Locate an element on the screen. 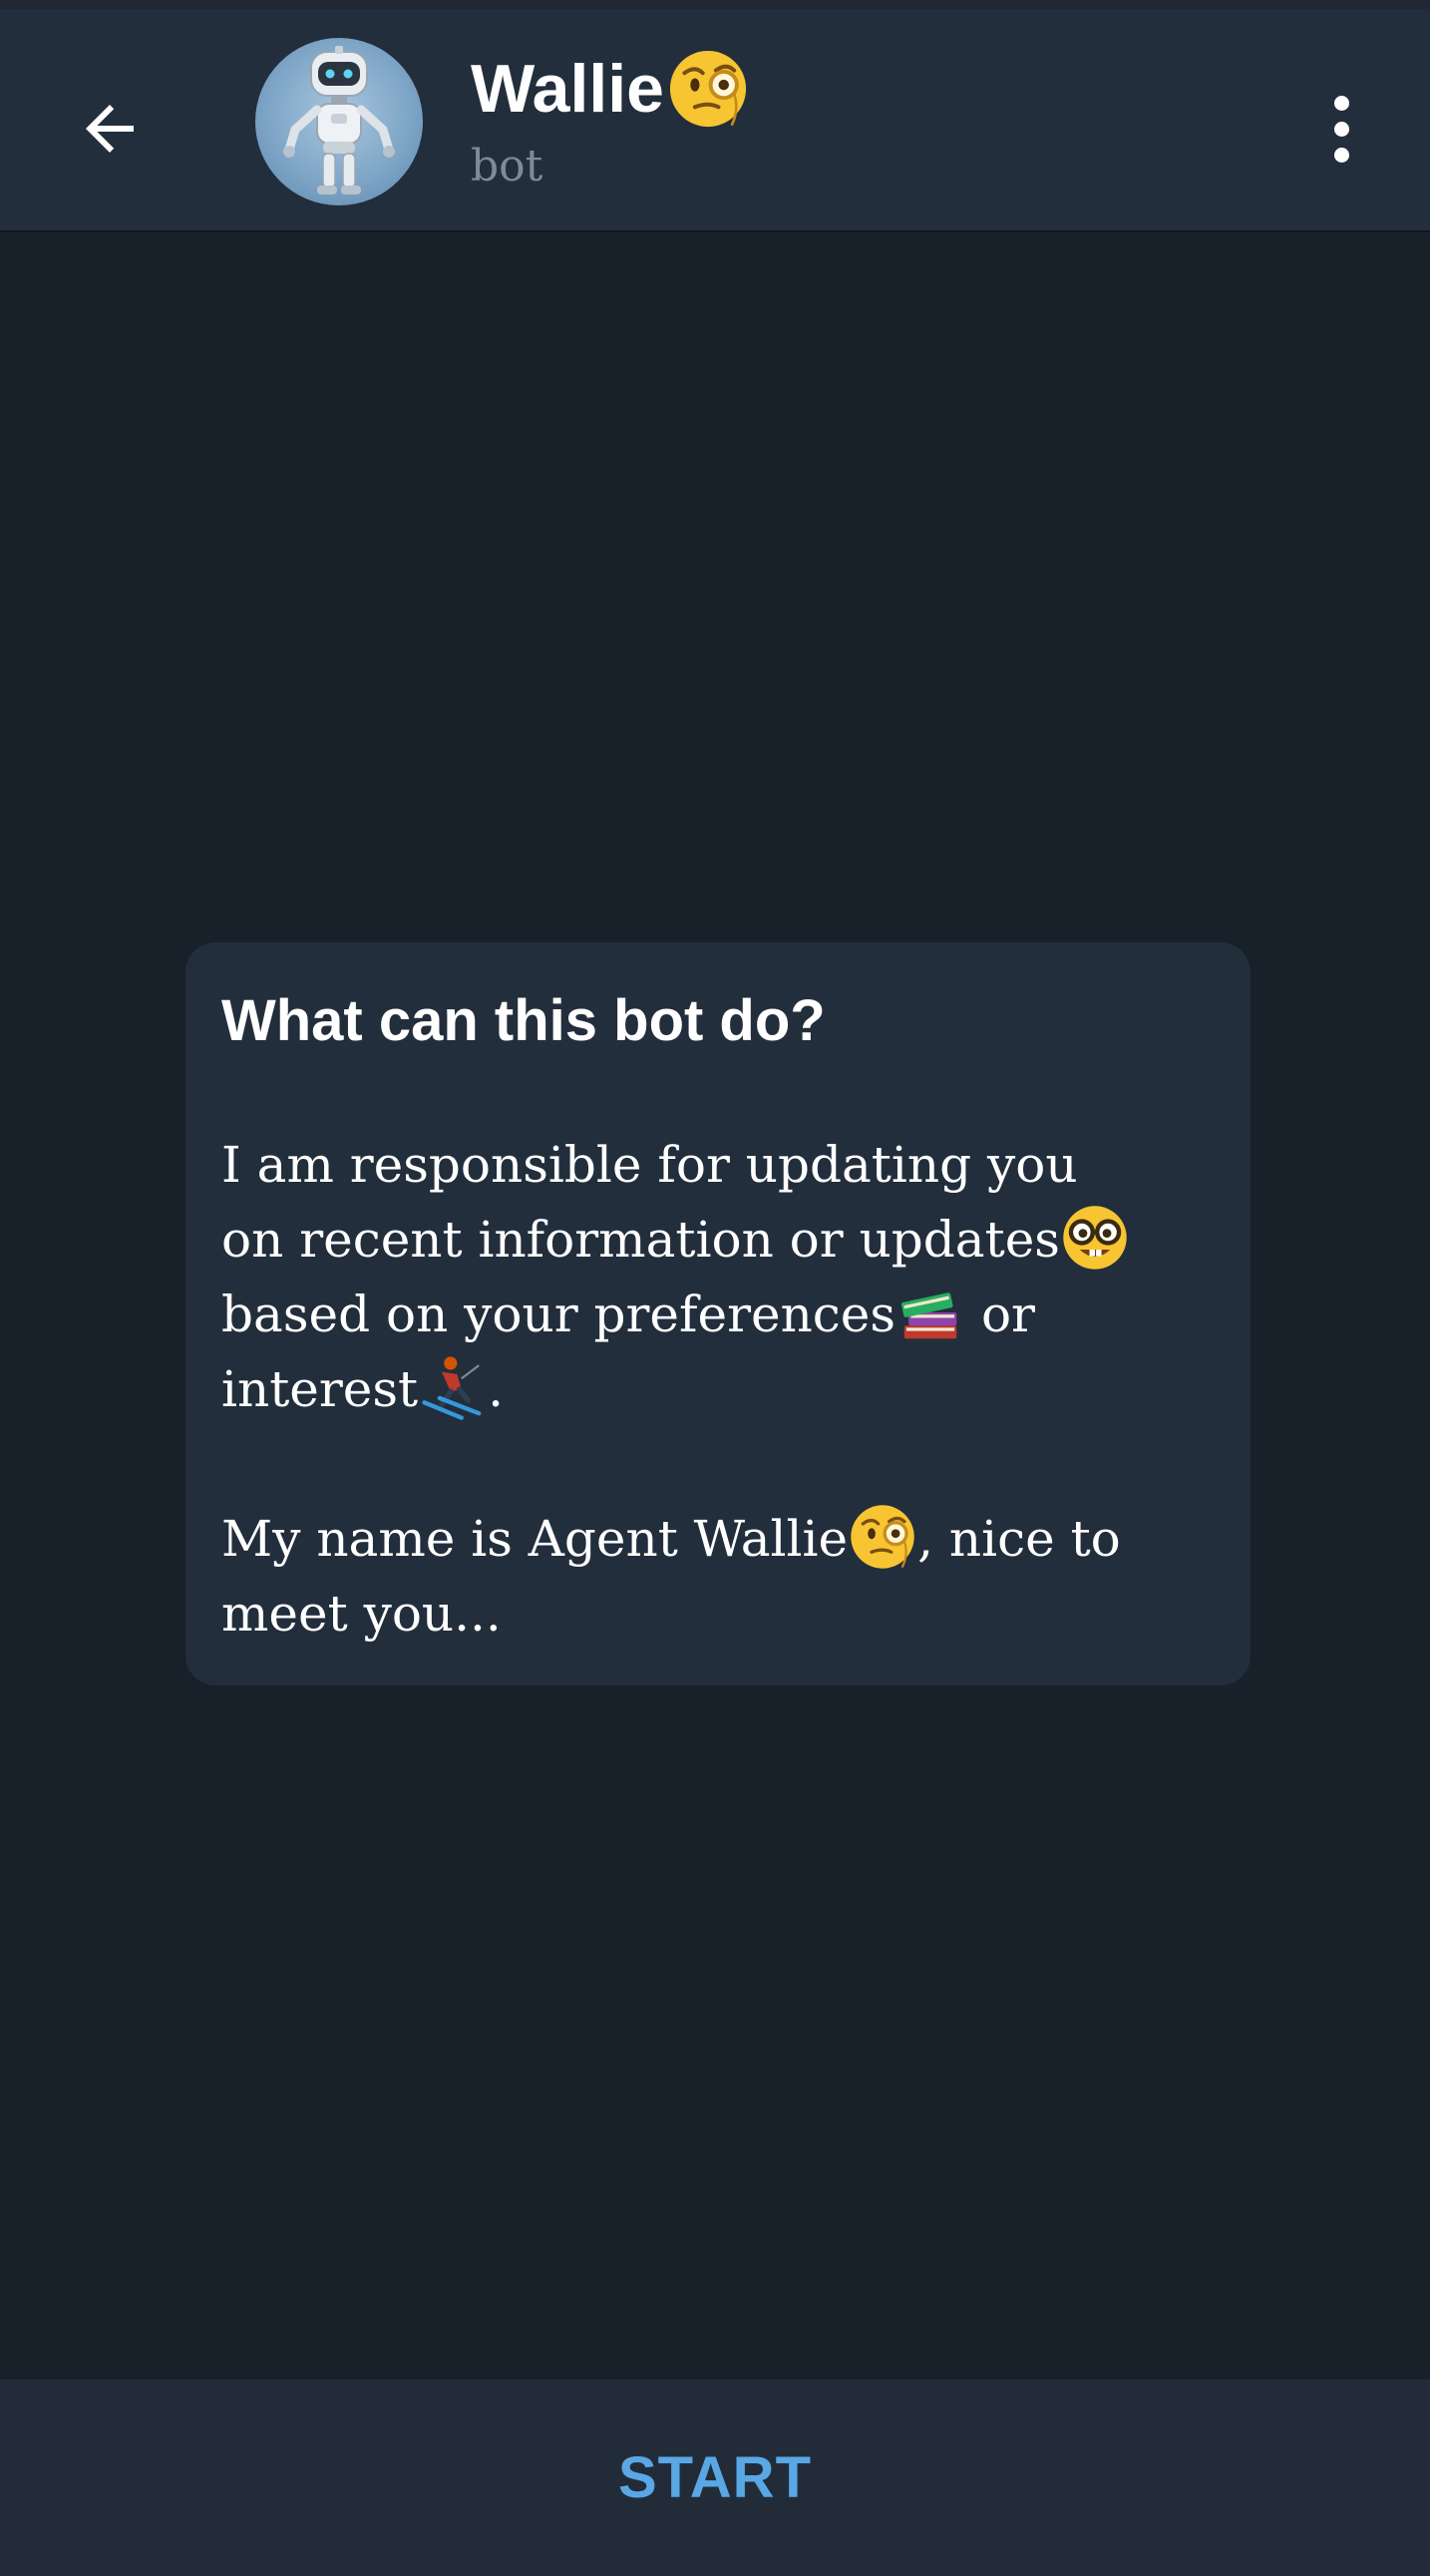 The height and width of the screenshot is (2576, 1430). arrow-left-icon is located at coordinates (110, 129).